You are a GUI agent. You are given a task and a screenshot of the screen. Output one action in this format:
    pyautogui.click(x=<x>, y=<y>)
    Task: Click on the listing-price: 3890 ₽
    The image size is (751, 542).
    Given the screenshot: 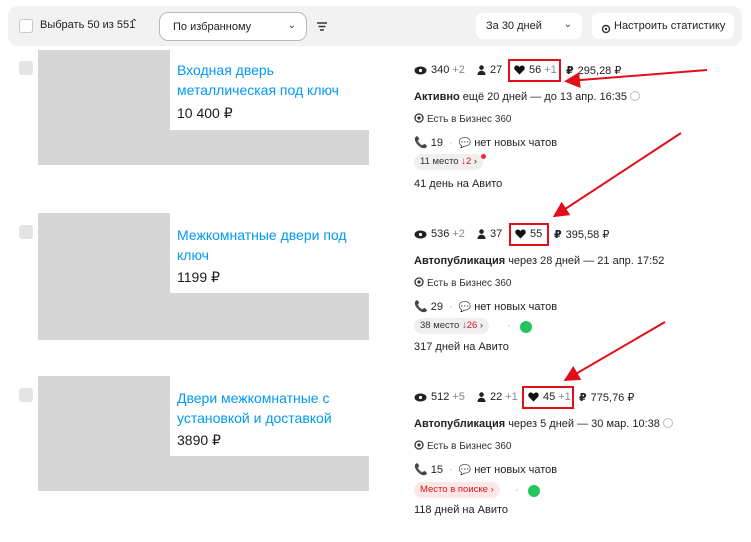 What is the action you would take?
    pyautogui.click(x=199, y=440)
    